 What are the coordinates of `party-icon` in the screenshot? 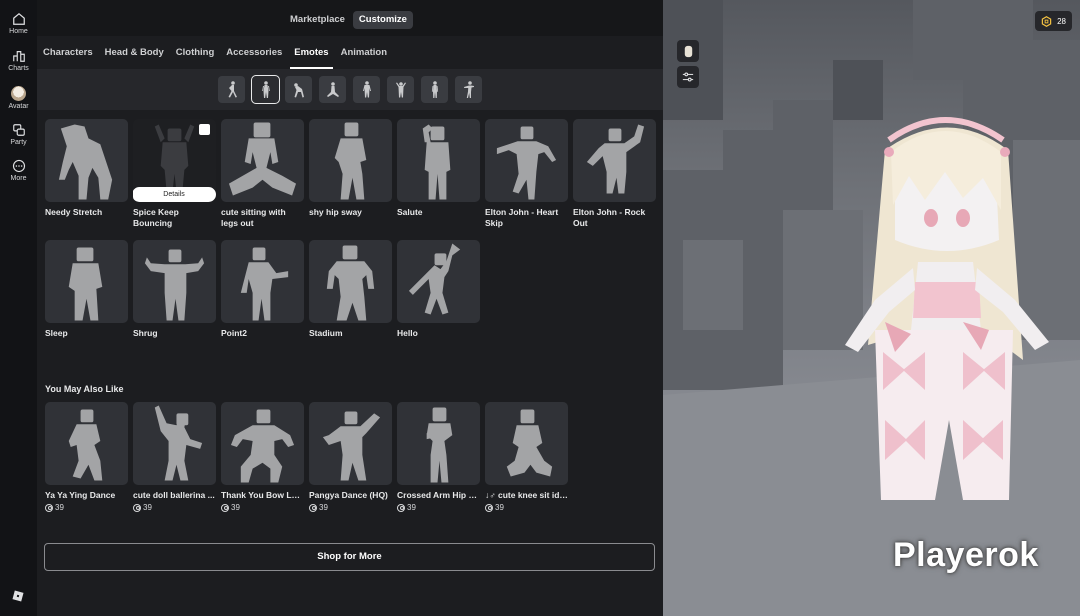 It's located at (18, 130).